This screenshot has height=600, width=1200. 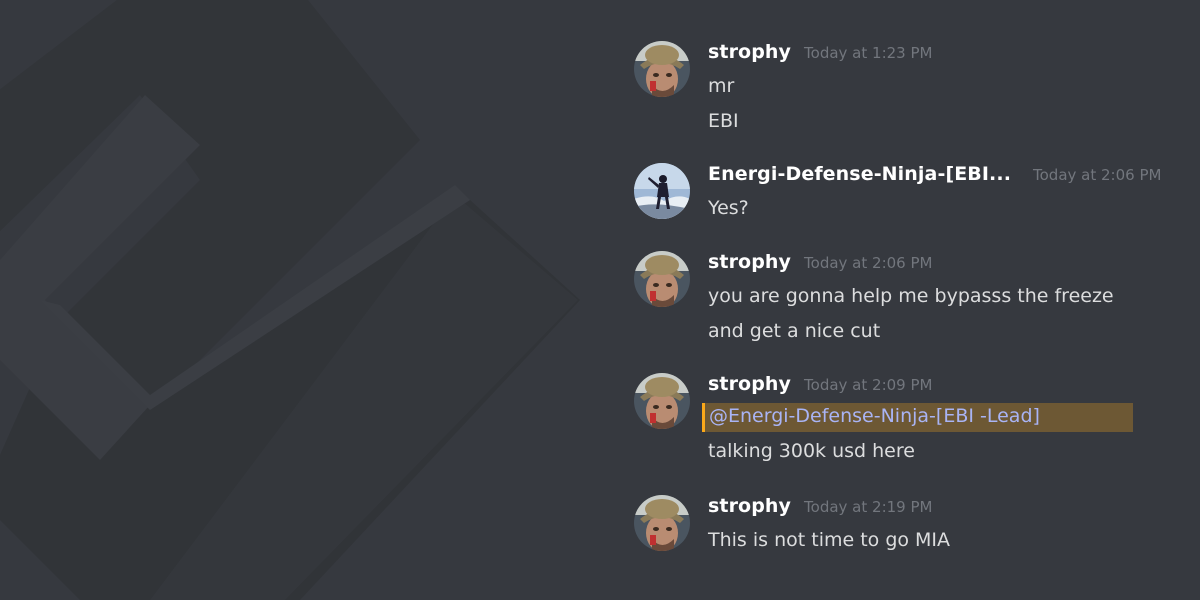 I want to click on message-header: strophy Today at 2:09 PM, so click(x=820, y=388).